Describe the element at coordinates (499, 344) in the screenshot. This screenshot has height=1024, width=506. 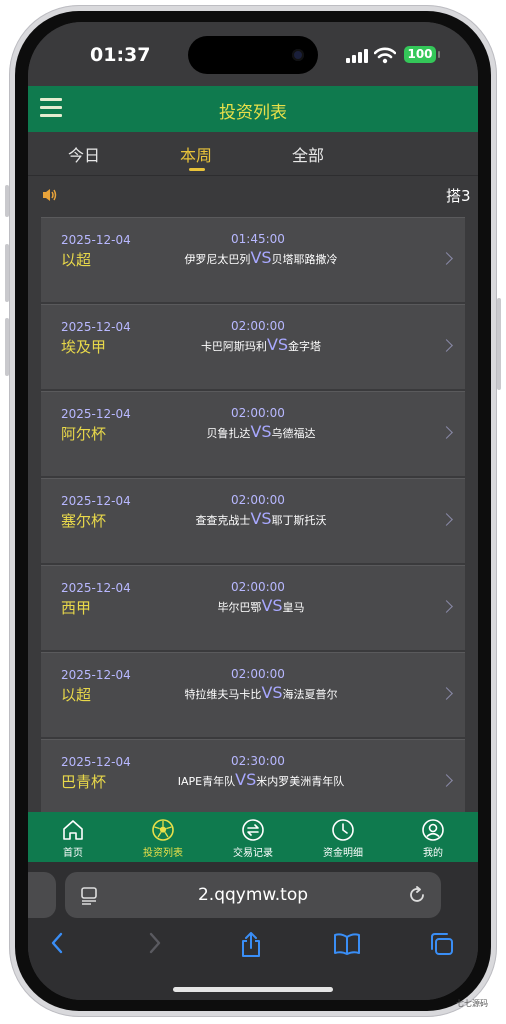
I see `power-button` at that location.